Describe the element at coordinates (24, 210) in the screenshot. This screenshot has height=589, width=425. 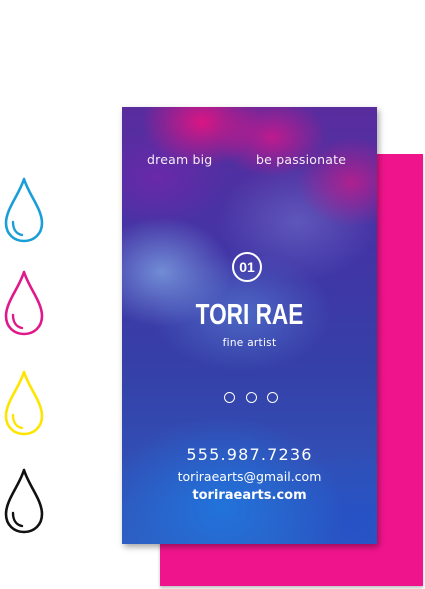
I see `cyan-ink-drop-icon` at that location.